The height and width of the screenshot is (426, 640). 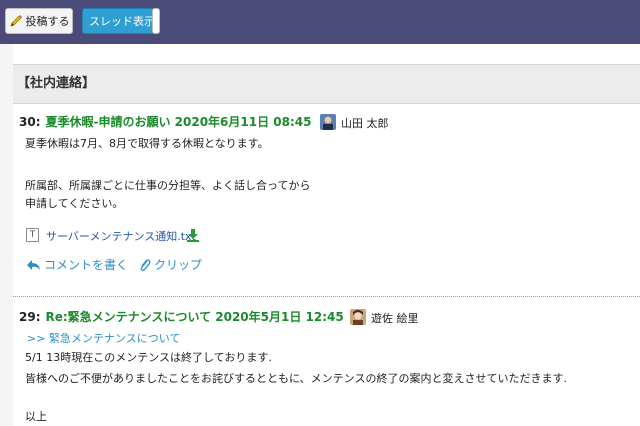 I want to click on download-icon, so click(x=193, y=235).